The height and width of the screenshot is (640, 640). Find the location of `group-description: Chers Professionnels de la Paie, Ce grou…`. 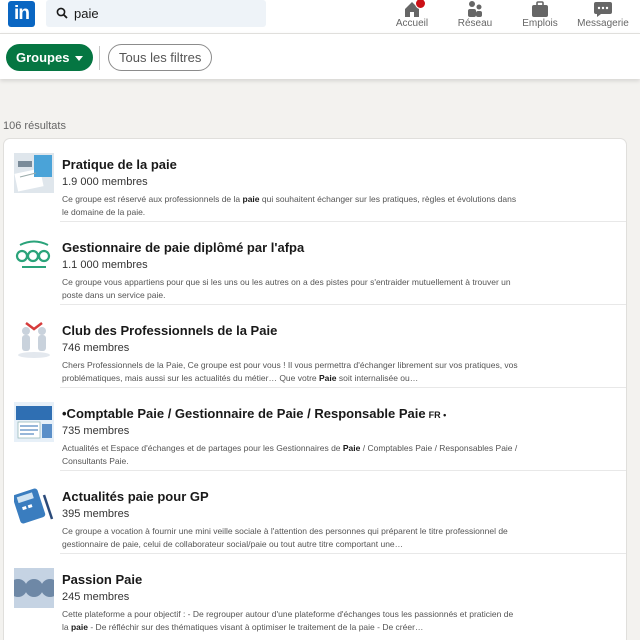

group-description: Chers Professionnels de la Paie, Ce grou… is located at coordinates (290, 371).